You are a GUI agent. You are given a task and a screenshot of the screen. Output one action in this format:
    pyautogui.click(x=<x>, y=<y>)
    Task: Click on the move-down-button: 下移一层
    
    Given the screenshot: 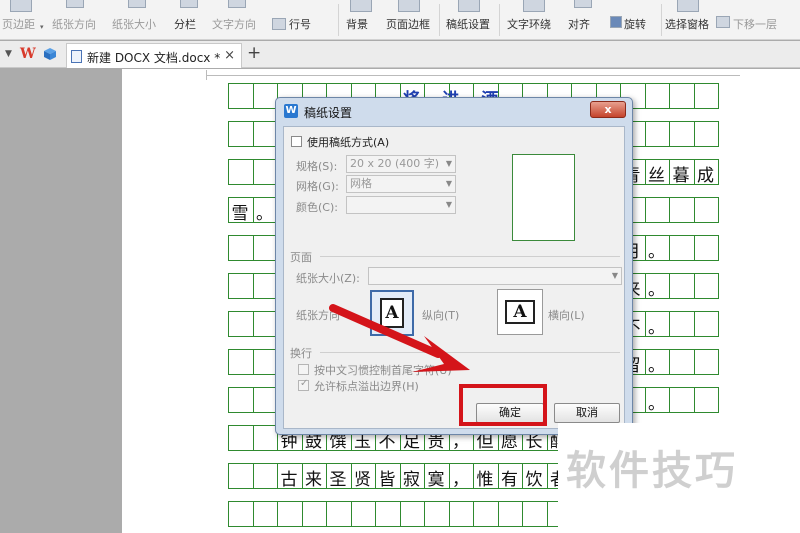 What is the action you would take?
    pyautogui.click(x=758, y=20)
    